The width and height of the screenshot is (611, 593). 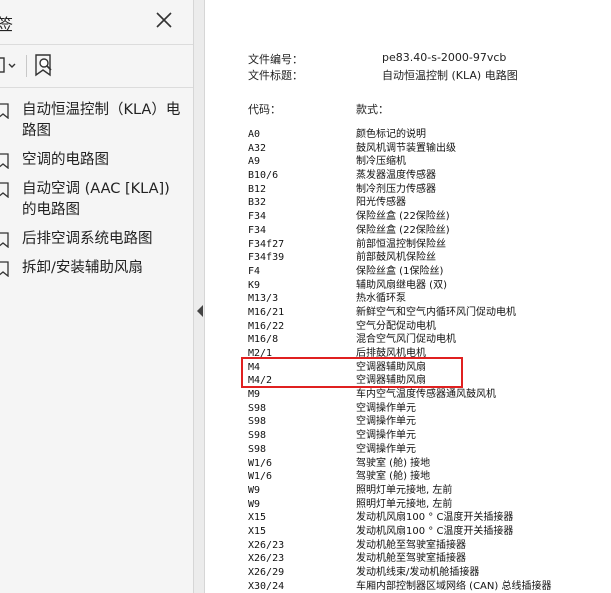 What do you see at coordinates (96, 22) in the screenshot?
I see `panel-header: 签` at bounding box center [96, 22].